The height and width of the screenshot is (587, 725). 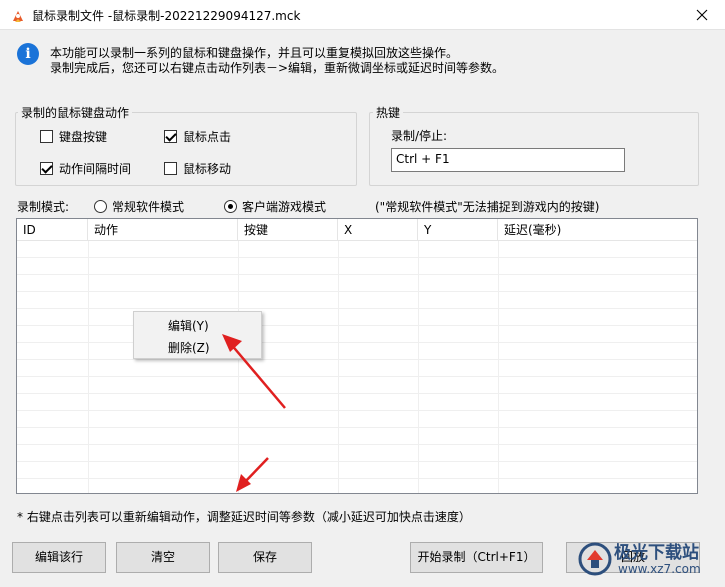 What do you see at coordinates (508, 160) in the screenshot?
I see `hotkey-input: Ctrl + F1` at bounding box center [508, 160].